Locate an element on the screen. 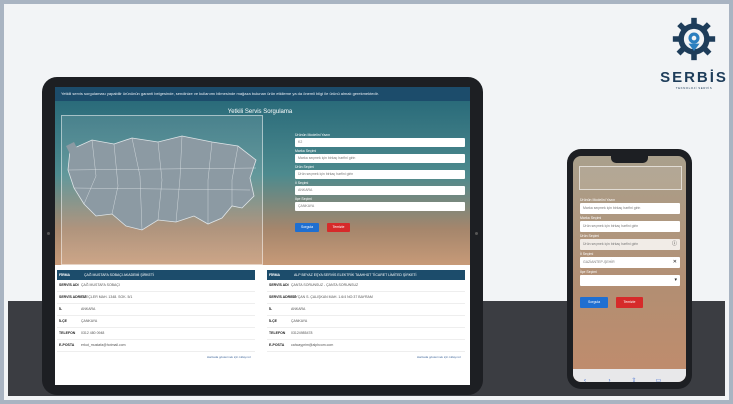 This screenshot has width=733, height=404. row-value: 03124985478 is located at coordinates (302, 333).